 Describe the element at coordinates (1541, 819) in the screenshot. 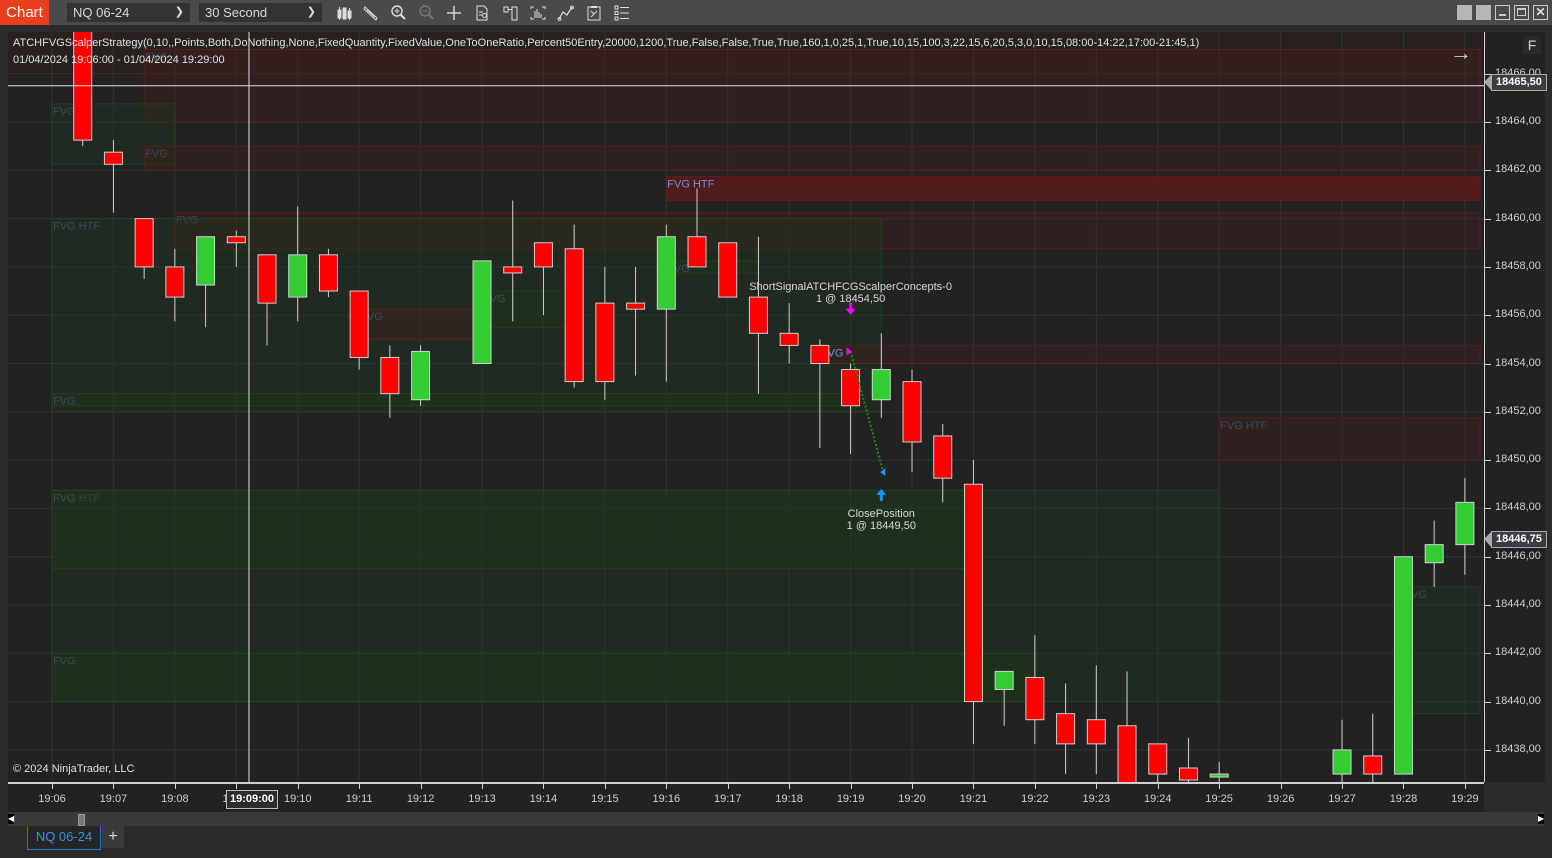

I see `scroll-right-icon: ▶` at that location.